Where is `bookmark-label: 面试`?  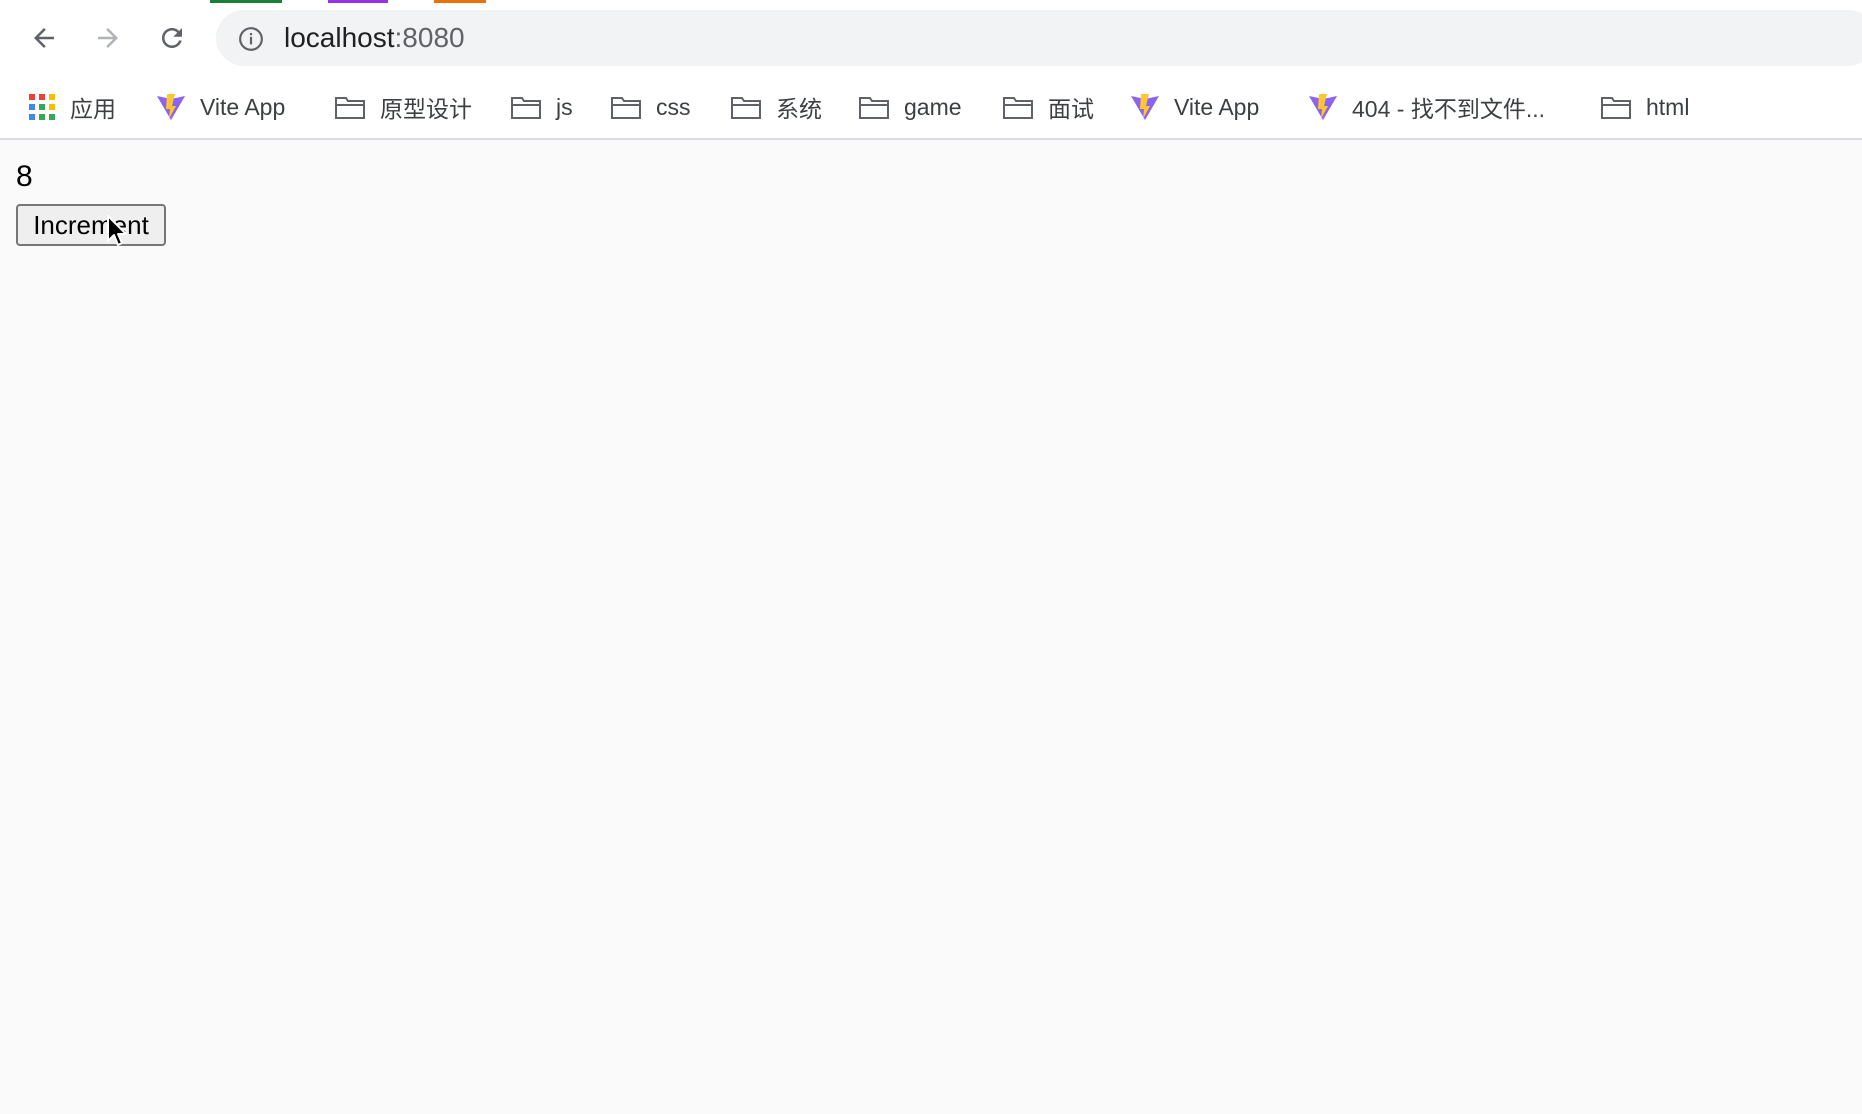 bookmark-label: 面试 is located at coordinates (1071, 109).